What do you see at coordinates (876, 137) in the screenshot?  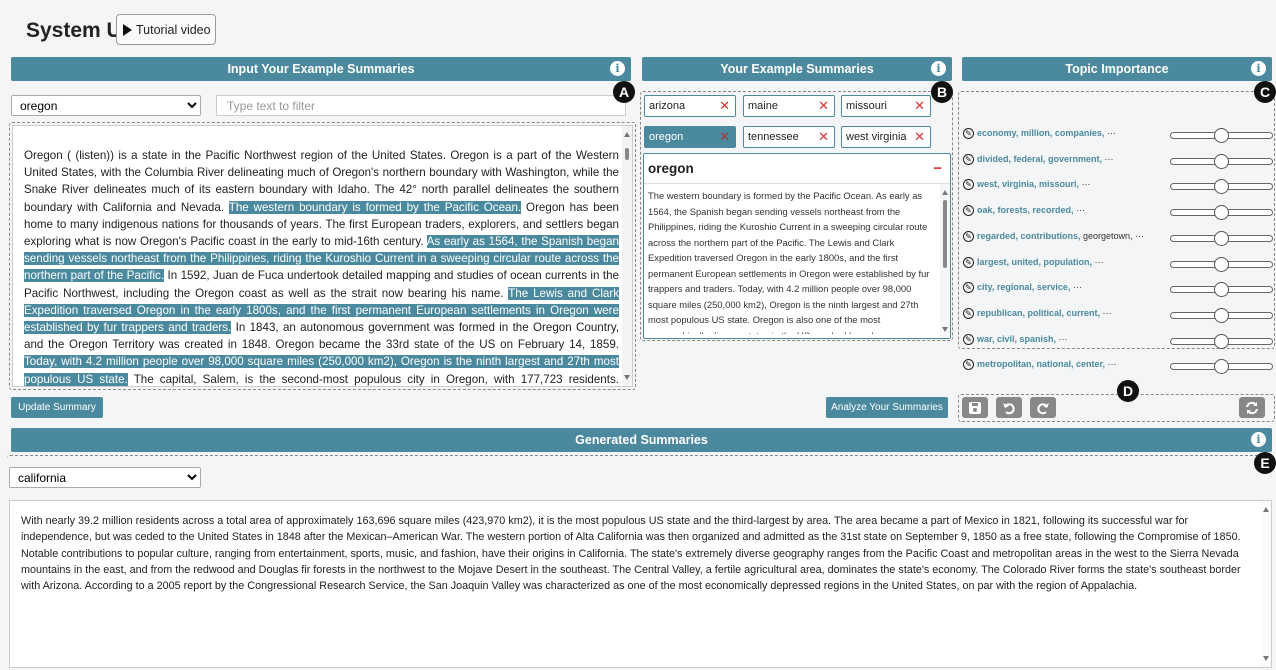 I see `example-chip-label: west virginia` at bounding box center [876, 137].